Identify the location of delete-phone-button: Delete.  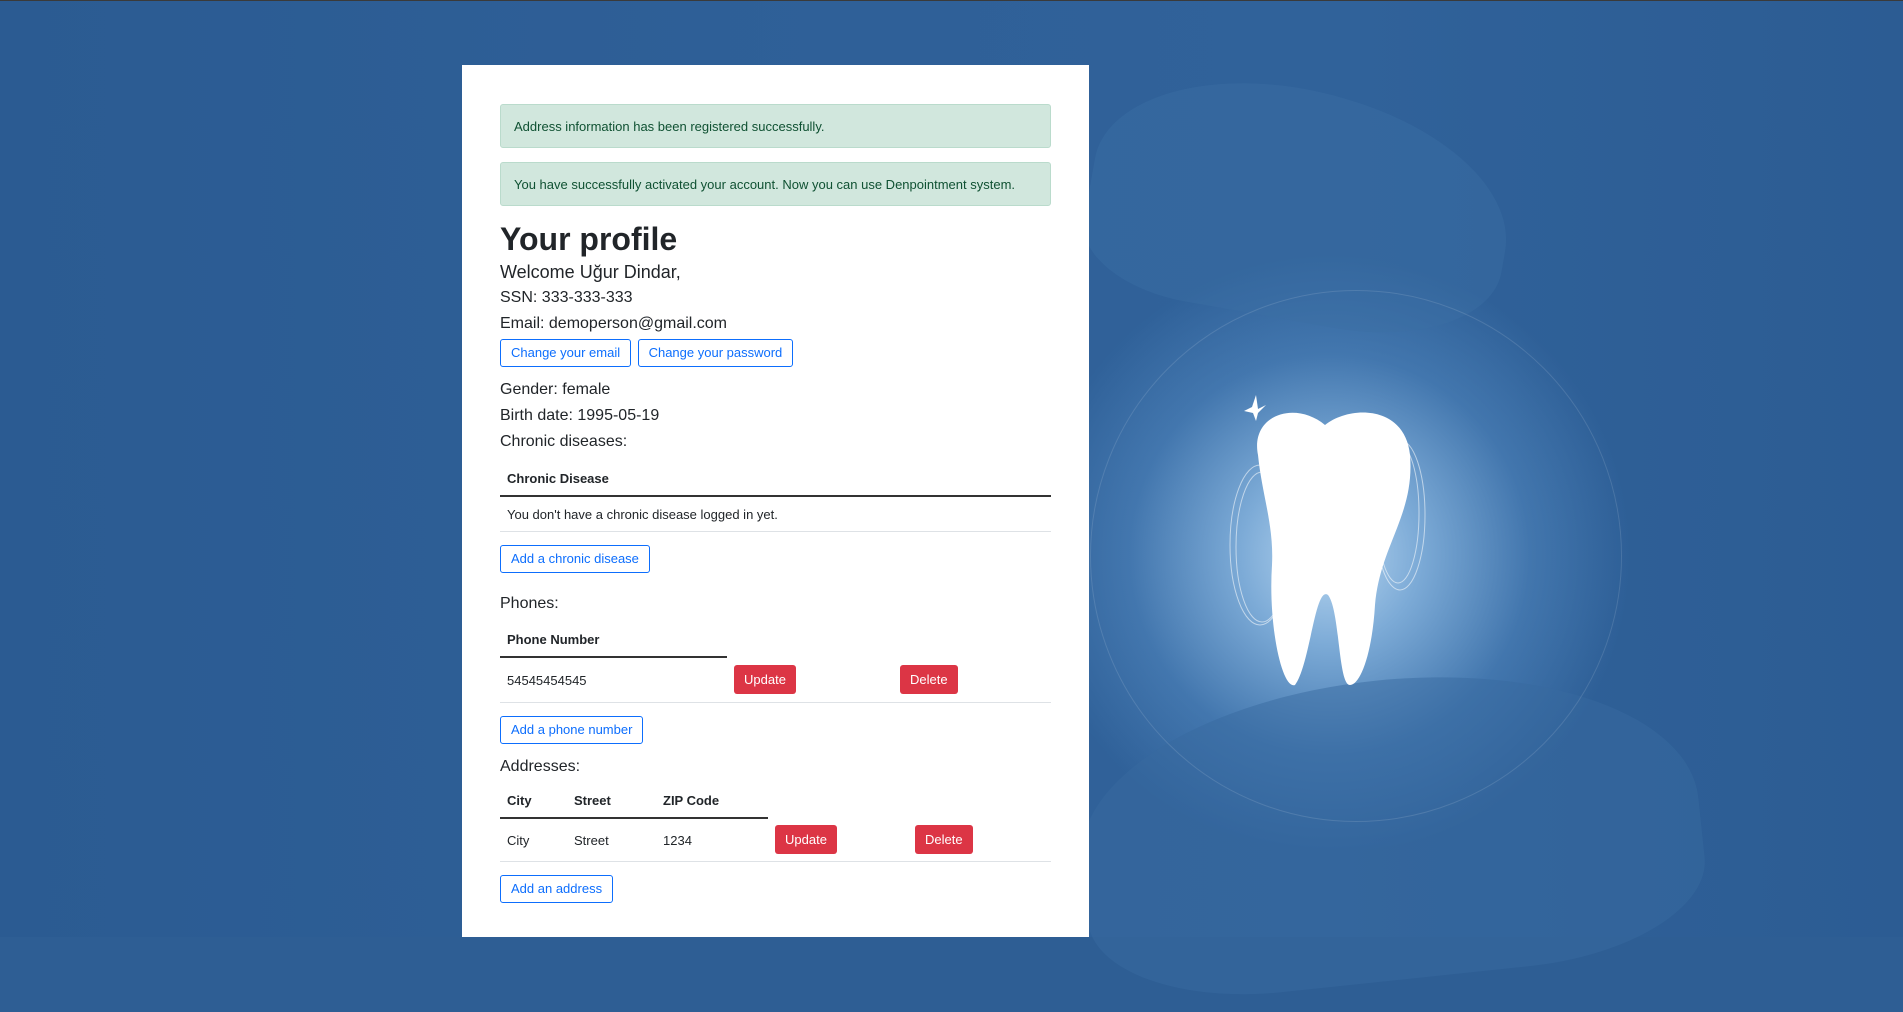
(929, 679).